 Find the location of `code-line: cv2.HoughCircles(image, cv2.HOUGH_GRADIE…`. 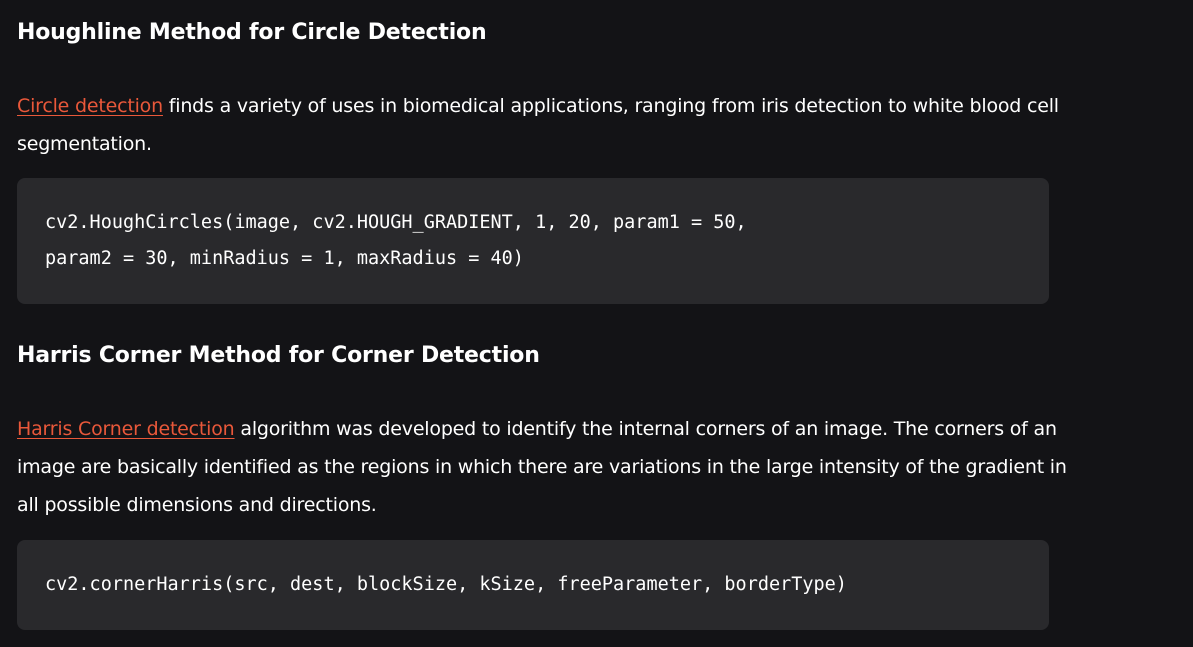

code-line: cv2.HoughCircles(image, cv2.HOUGH_GRADIE… is located at coordinates (396, 222).